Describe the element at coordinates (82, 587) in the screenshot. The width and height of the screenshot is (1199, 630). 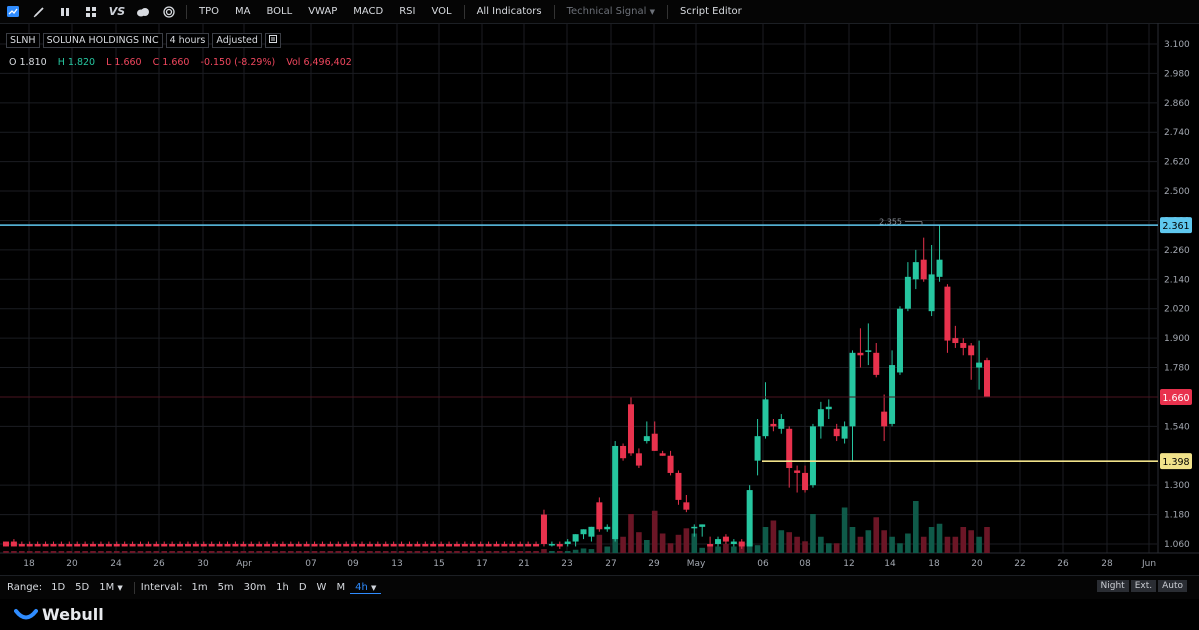
I see `range-5d: 5D` at that location.